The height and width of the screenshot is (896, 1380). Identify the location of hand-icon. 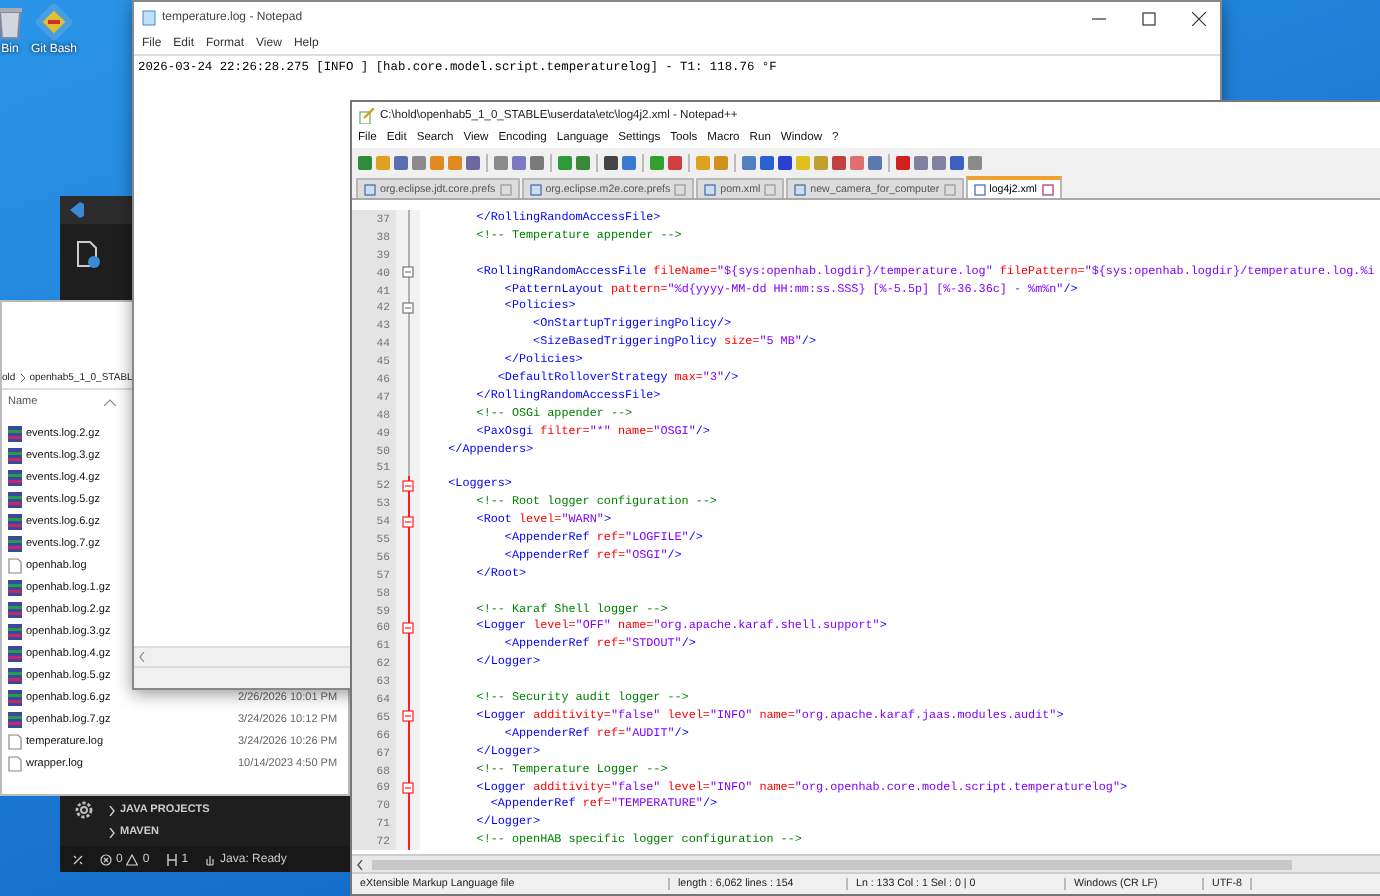
(210, 859).